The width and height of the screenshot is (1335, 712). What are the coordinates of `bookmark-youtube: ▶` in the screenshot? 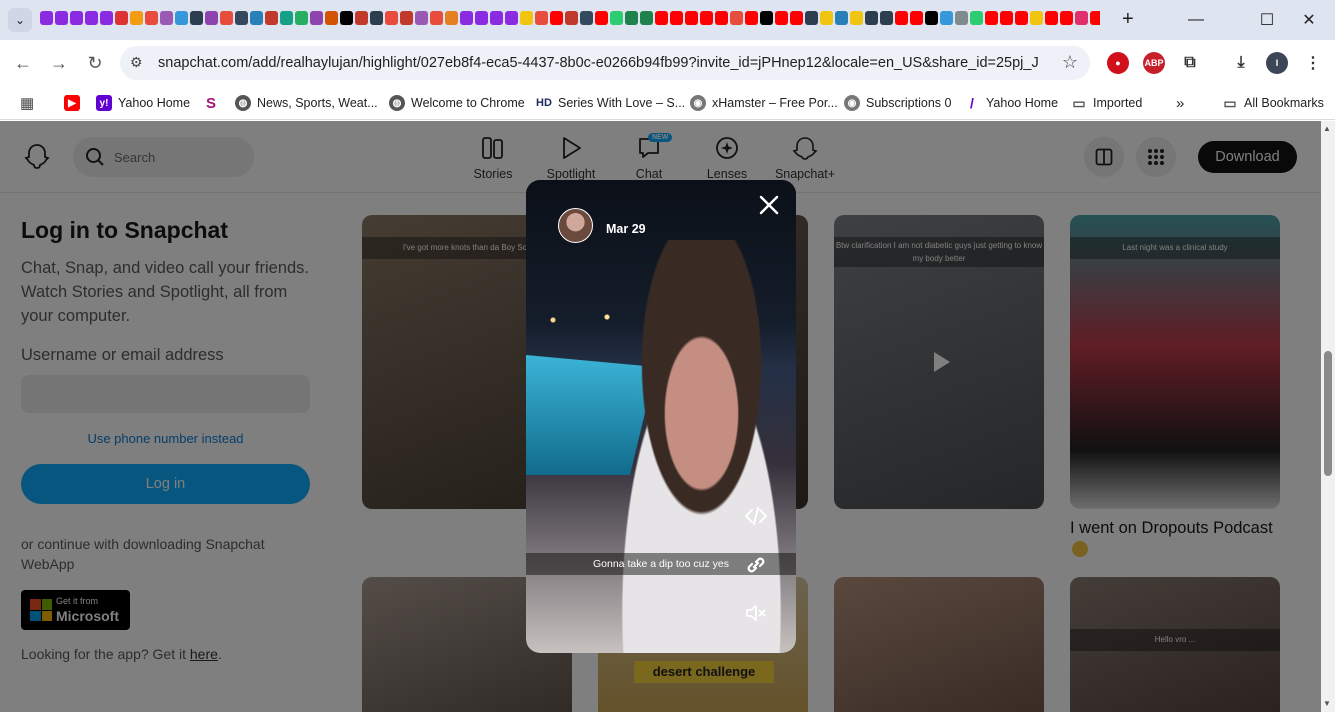 It's located at (72, 103).